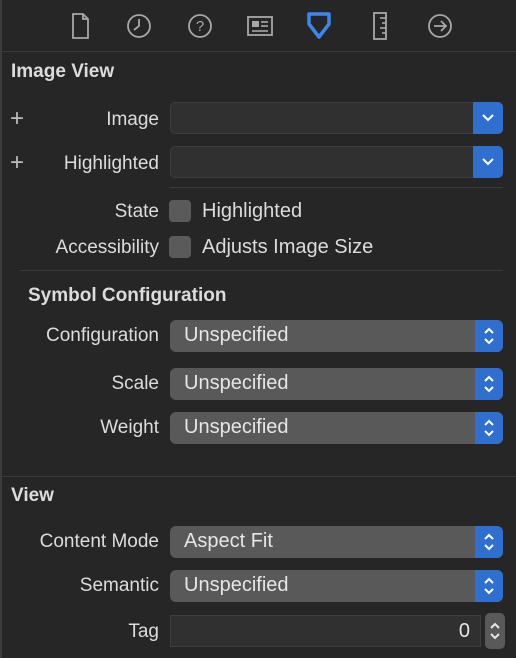 Image resolution: width=516 pixels, height=658 pixels. Describe the element at coordinates (336, 586) in the screenshot. I see `semantic-popup: Unspecified` at that location.